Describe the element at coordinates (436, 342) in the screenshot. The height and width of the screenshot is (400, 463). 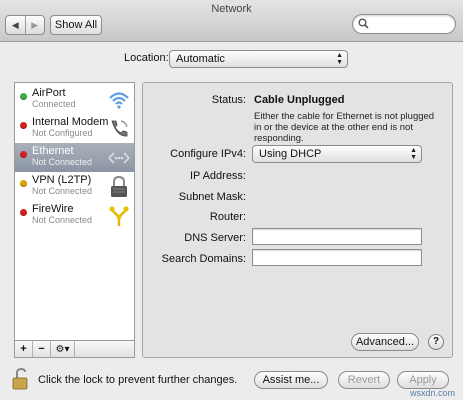
I see `help-button: ?` at that location.